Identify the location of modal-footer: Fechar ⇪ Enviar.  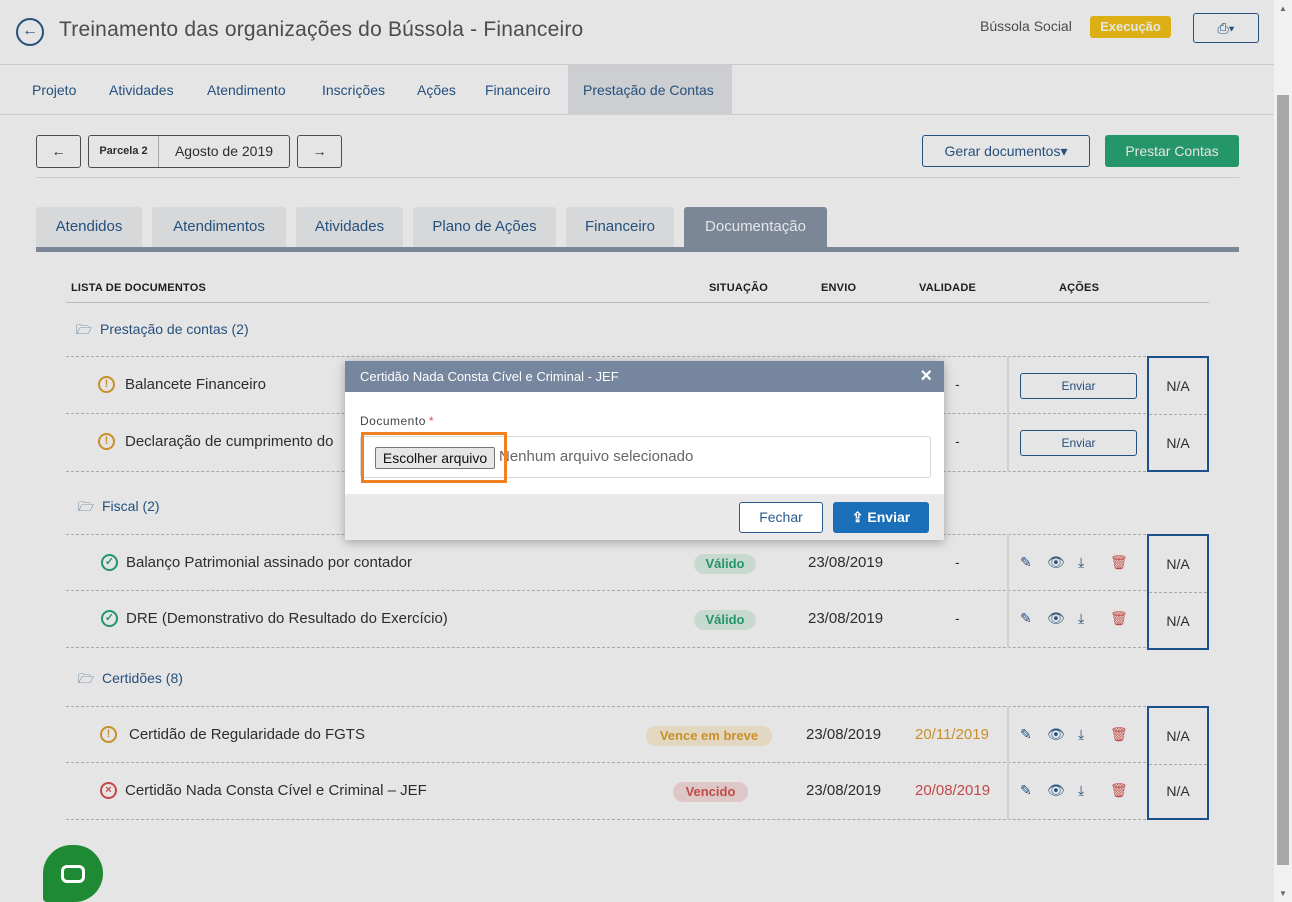
(644, 517).